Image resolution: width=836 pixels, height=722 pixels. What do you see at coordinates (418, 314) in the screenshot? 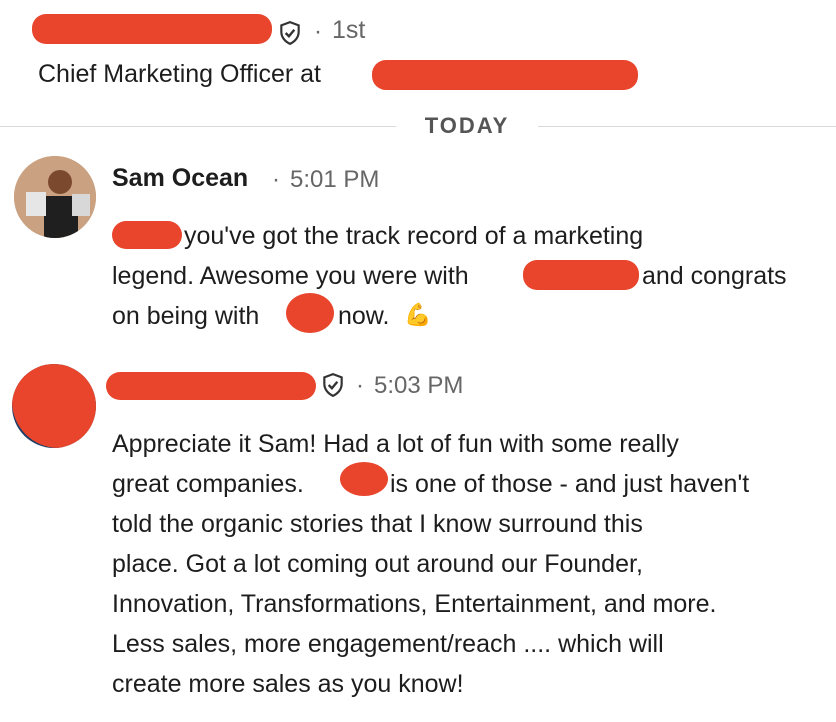
I see `flexed-biceps-icon: 💪` at bounding box center [418, 314].